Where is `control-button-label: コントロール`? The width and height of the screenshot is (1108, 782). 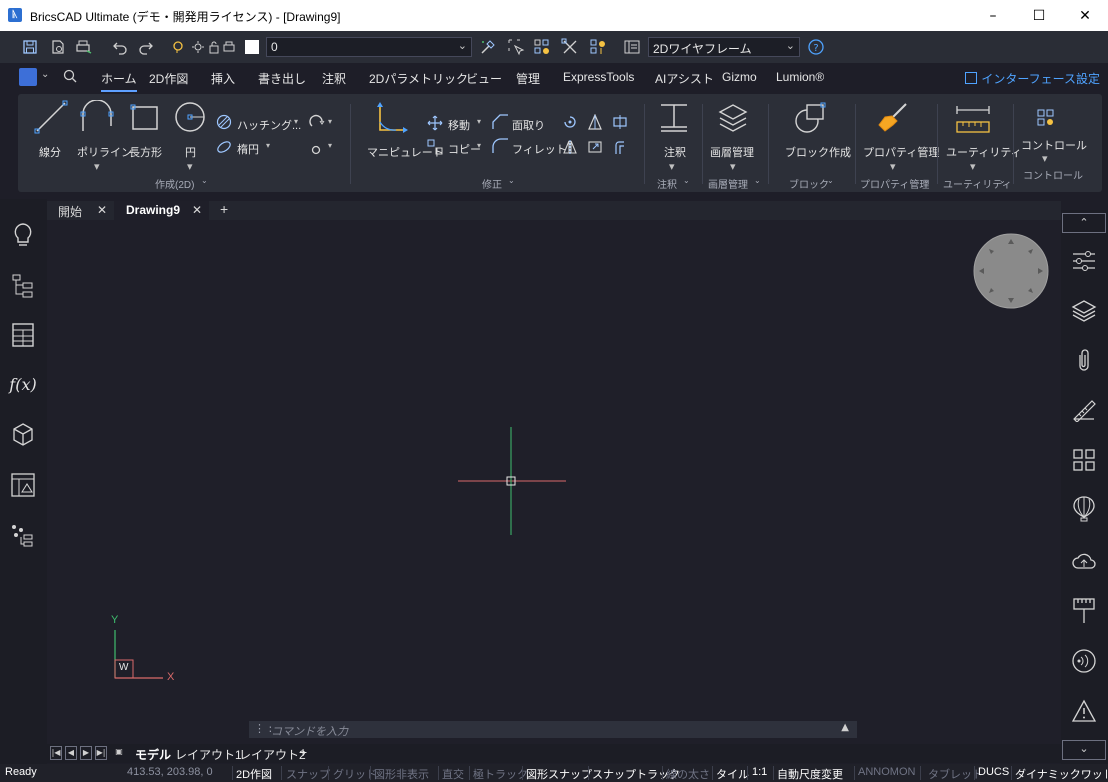
control-button-label: コントロール is located at coordinates (1054, 145).